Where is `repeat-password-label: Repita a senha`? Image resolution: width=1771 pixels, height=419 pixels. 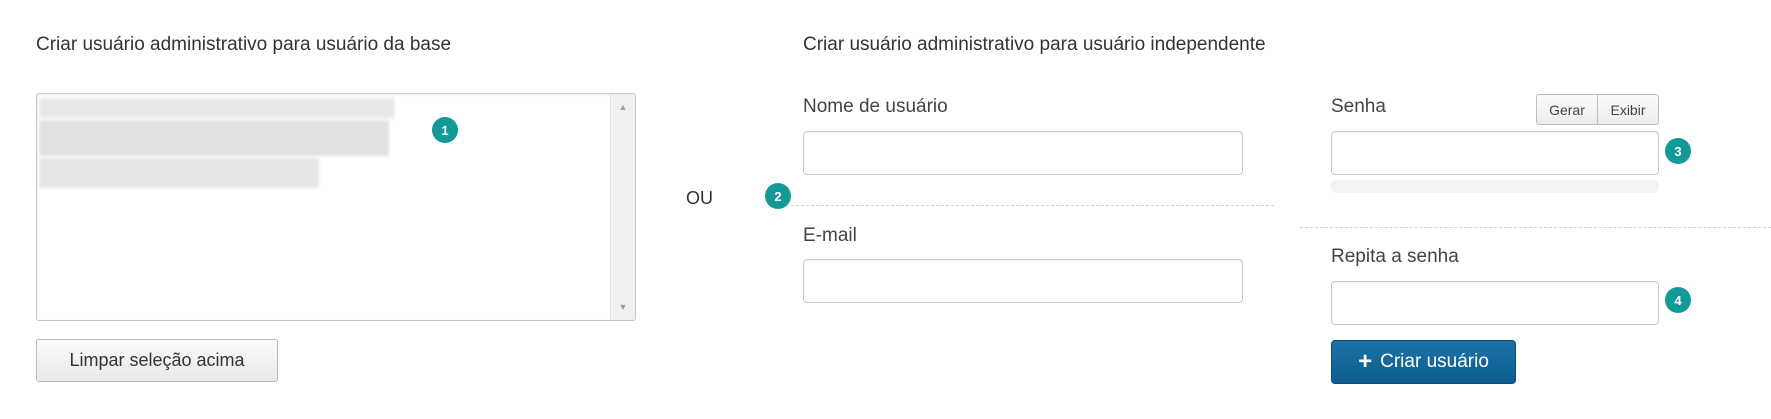 repeat-password-label: Repita a senha is located at coordinates (1395, 256).